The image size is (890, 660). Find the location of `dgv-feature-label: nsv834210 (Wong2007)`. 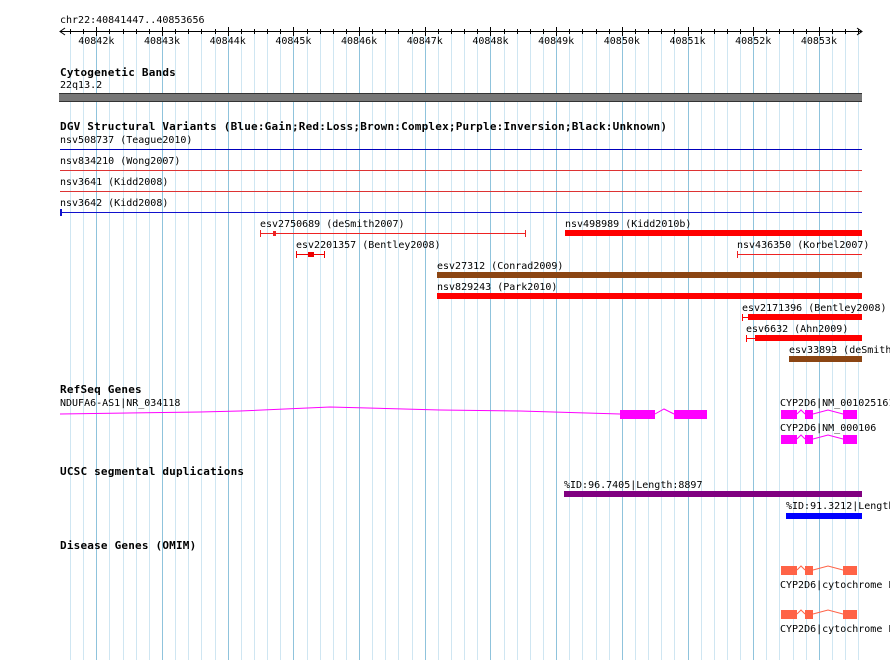

dgv-feature-label: nsv834210 (Wong2007) is located at coordinates (120, 161).